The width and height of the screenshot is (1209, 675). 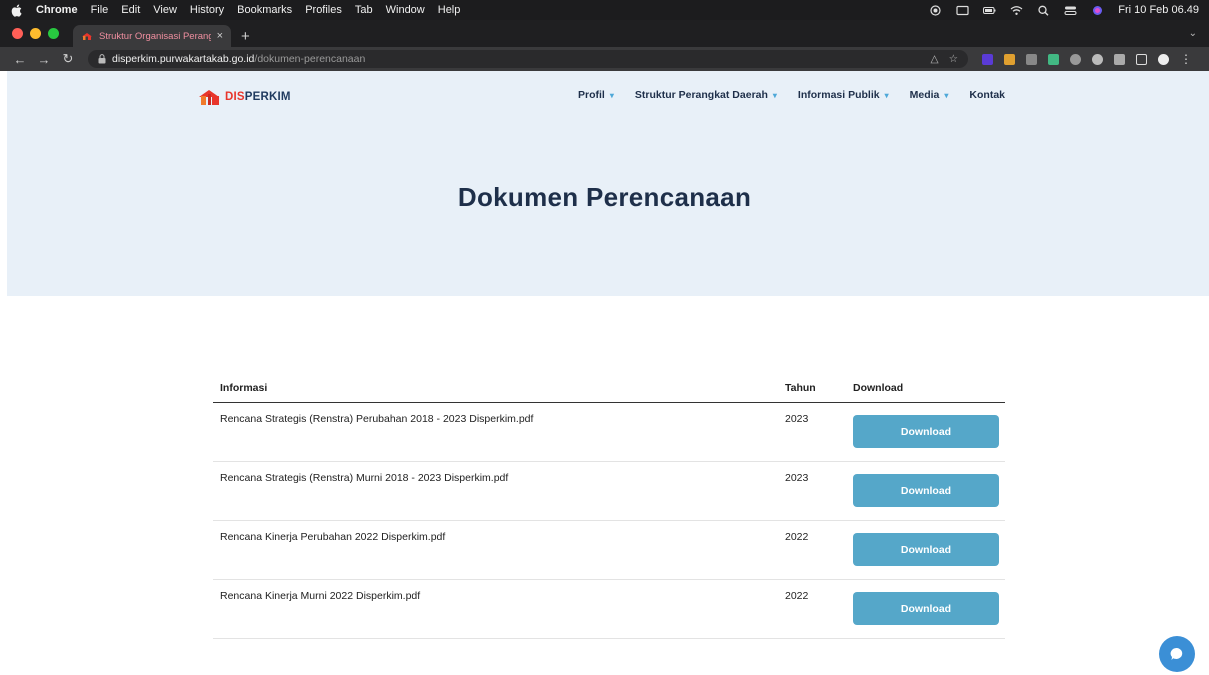 I want to click on nav-struktur-perangkat-daerah: Struktur Perangkat Daerah ▾, so click(x=706, y=95).